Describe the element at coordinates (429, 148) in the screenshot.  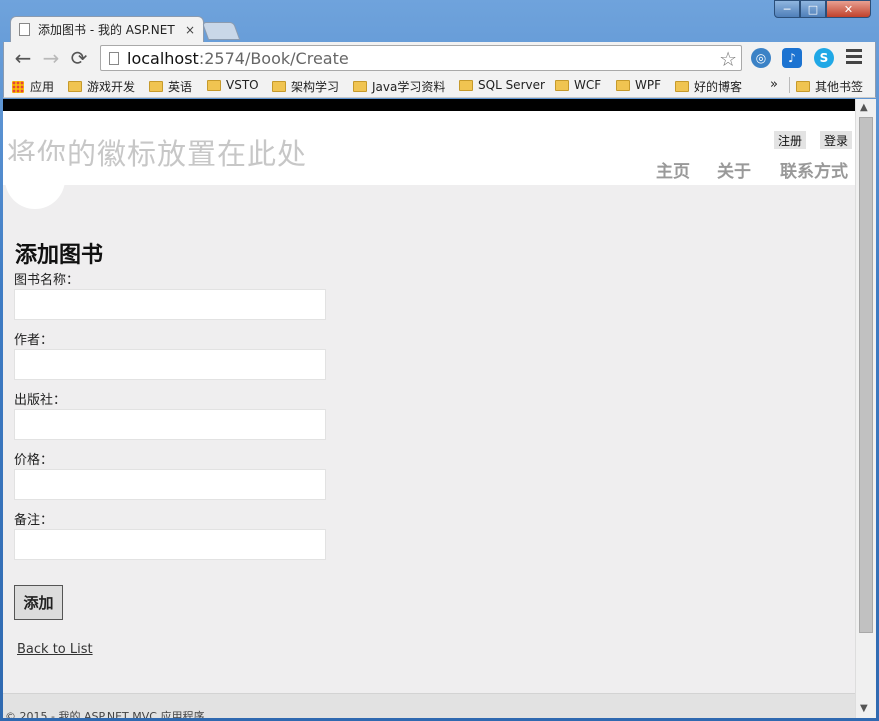
I see `site-header: 将你的徽标放置在此处 注册 登录 主页 关于 联系方式` at that location.